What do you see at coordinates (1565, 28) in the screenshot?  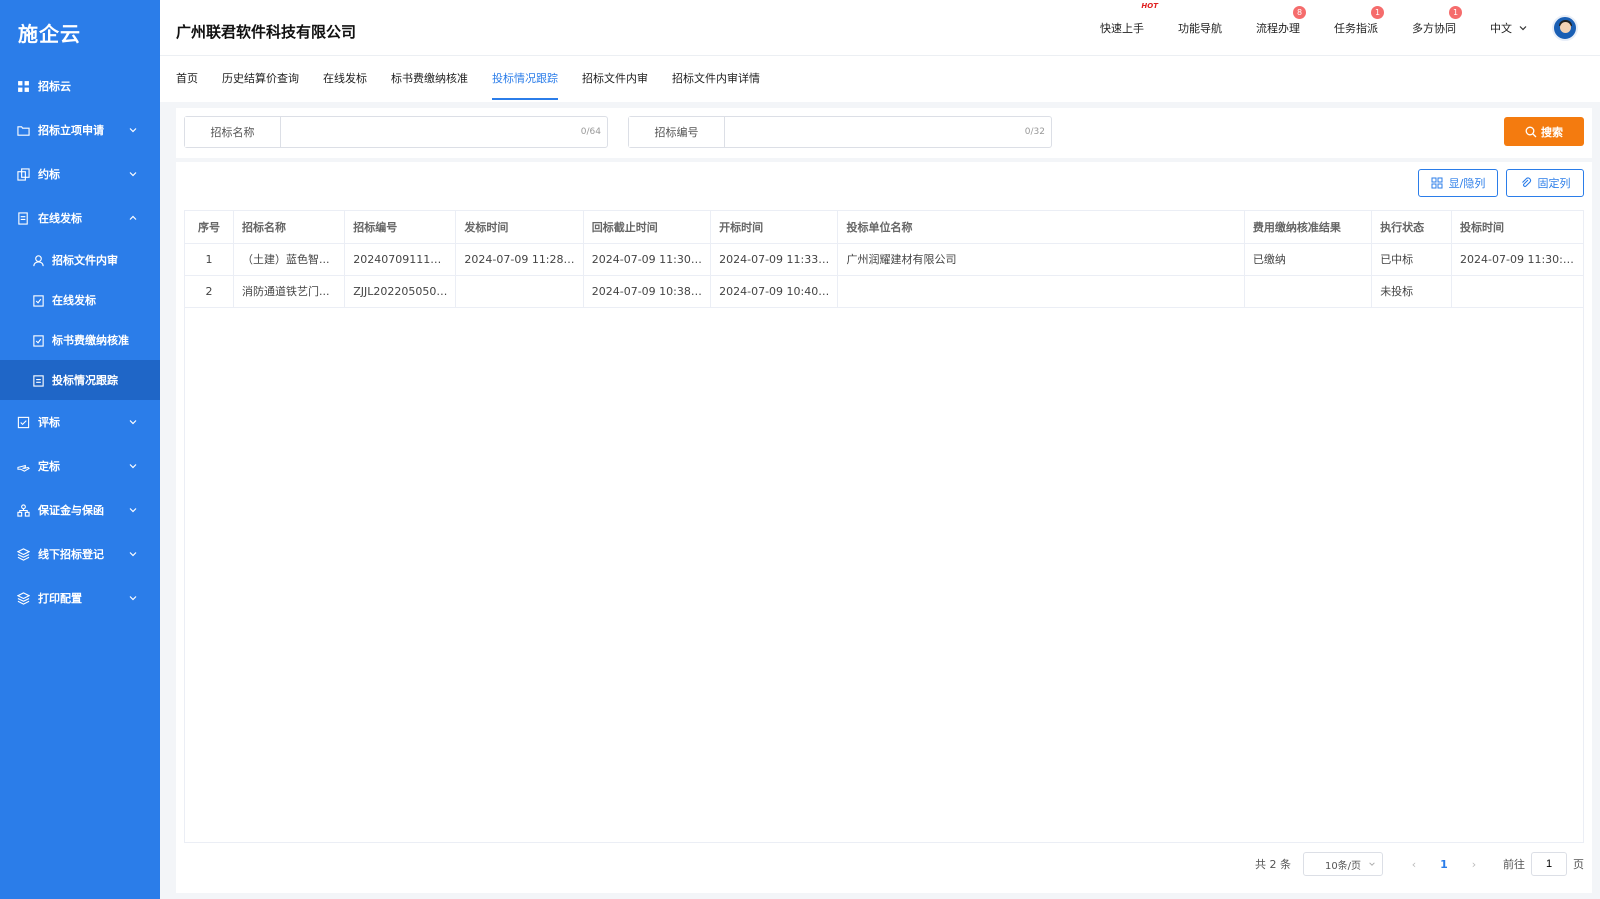 I see `avatar` at bounding box center [1565, 28].